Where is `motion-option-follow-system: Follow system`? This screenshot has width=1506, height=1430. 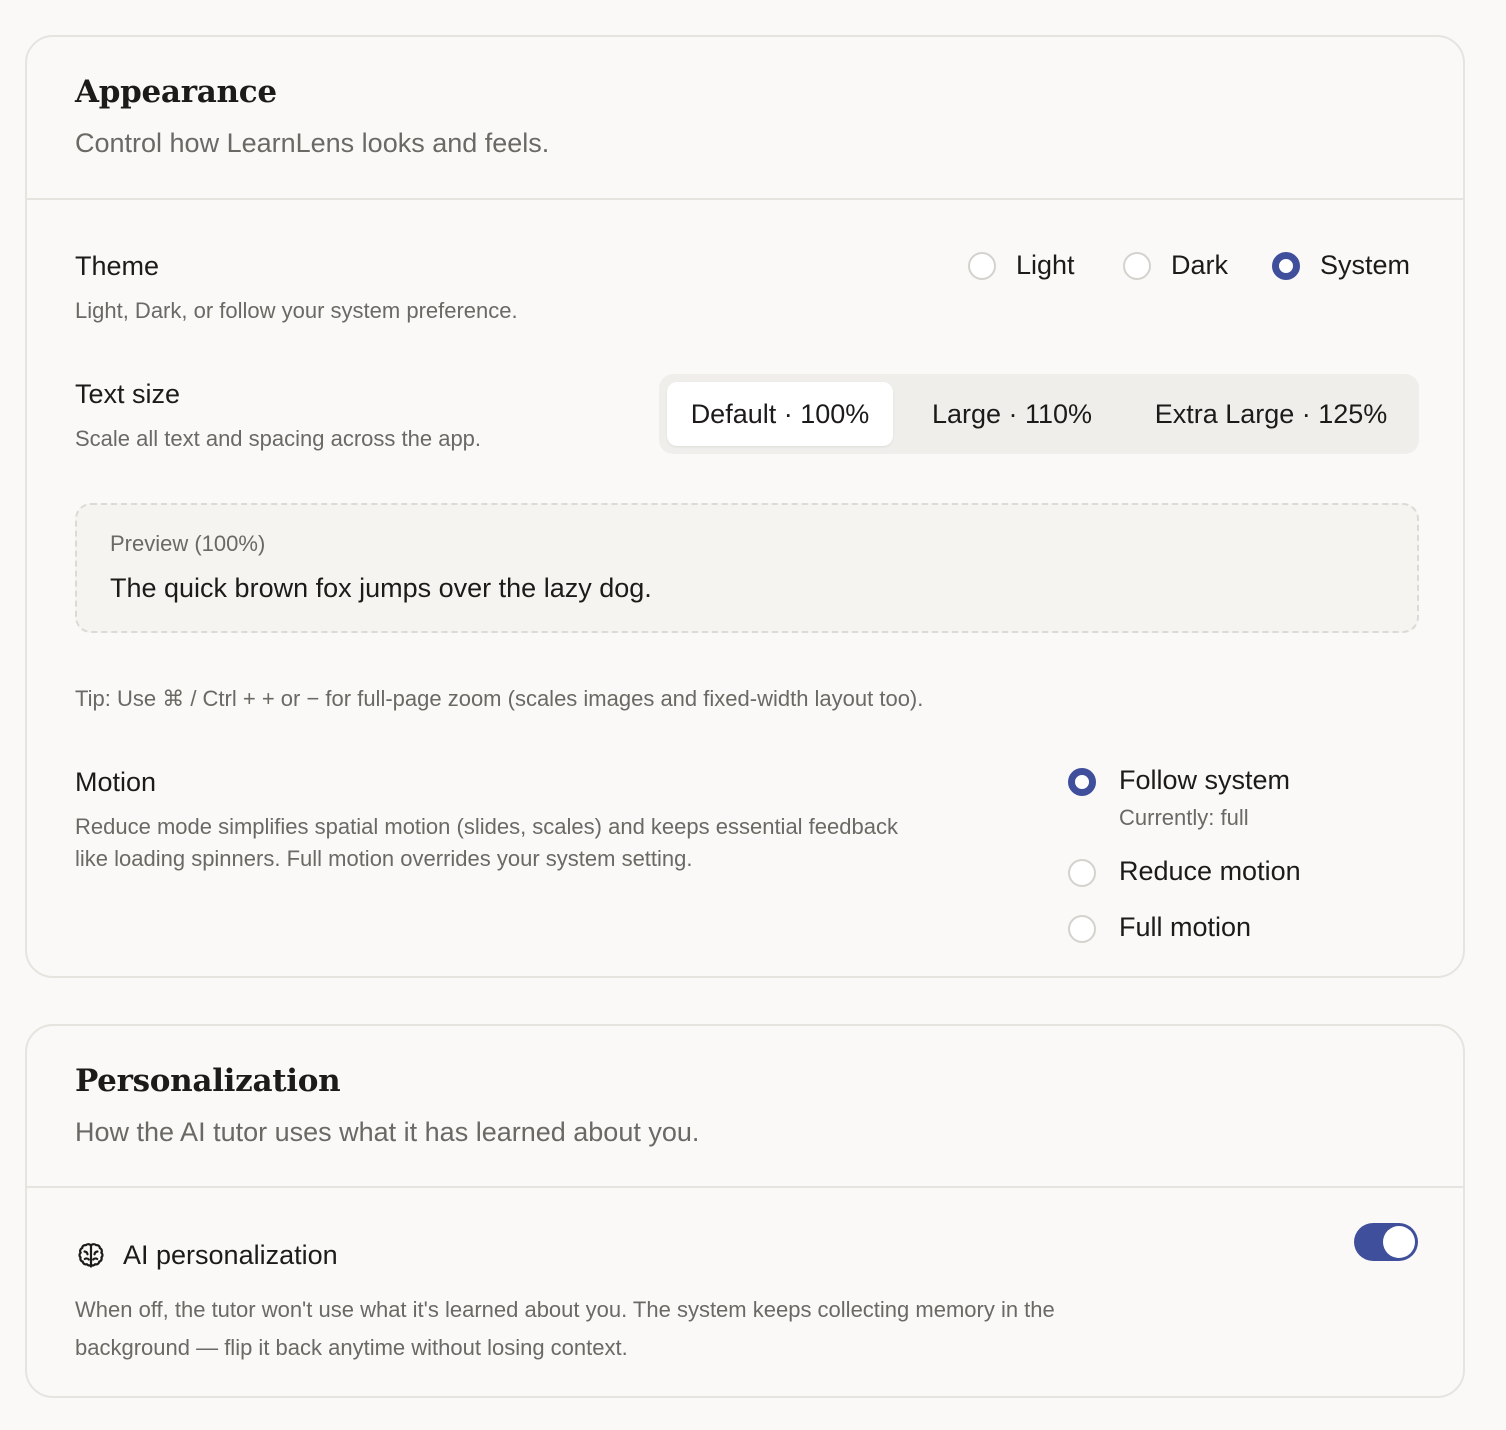
motion-option-follow-system: Follow system is located at coordinates (1204, 780).